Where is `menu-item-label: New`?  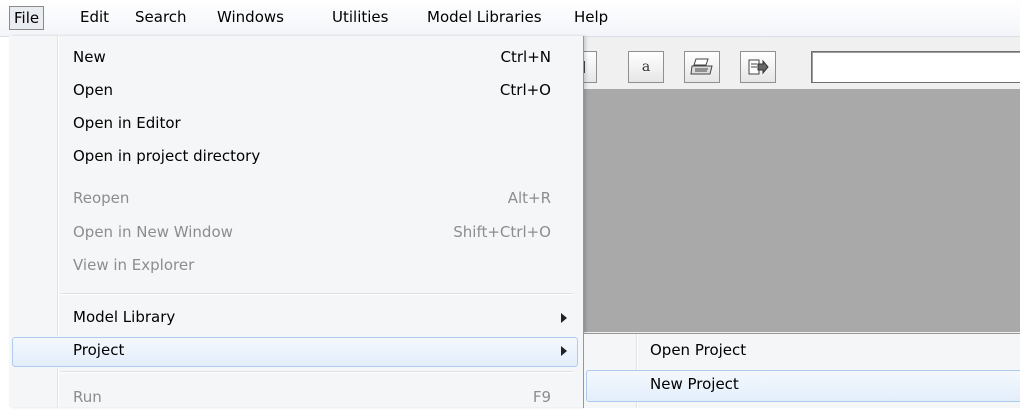 menu-item-label: New is located at coordinates (89, 57).